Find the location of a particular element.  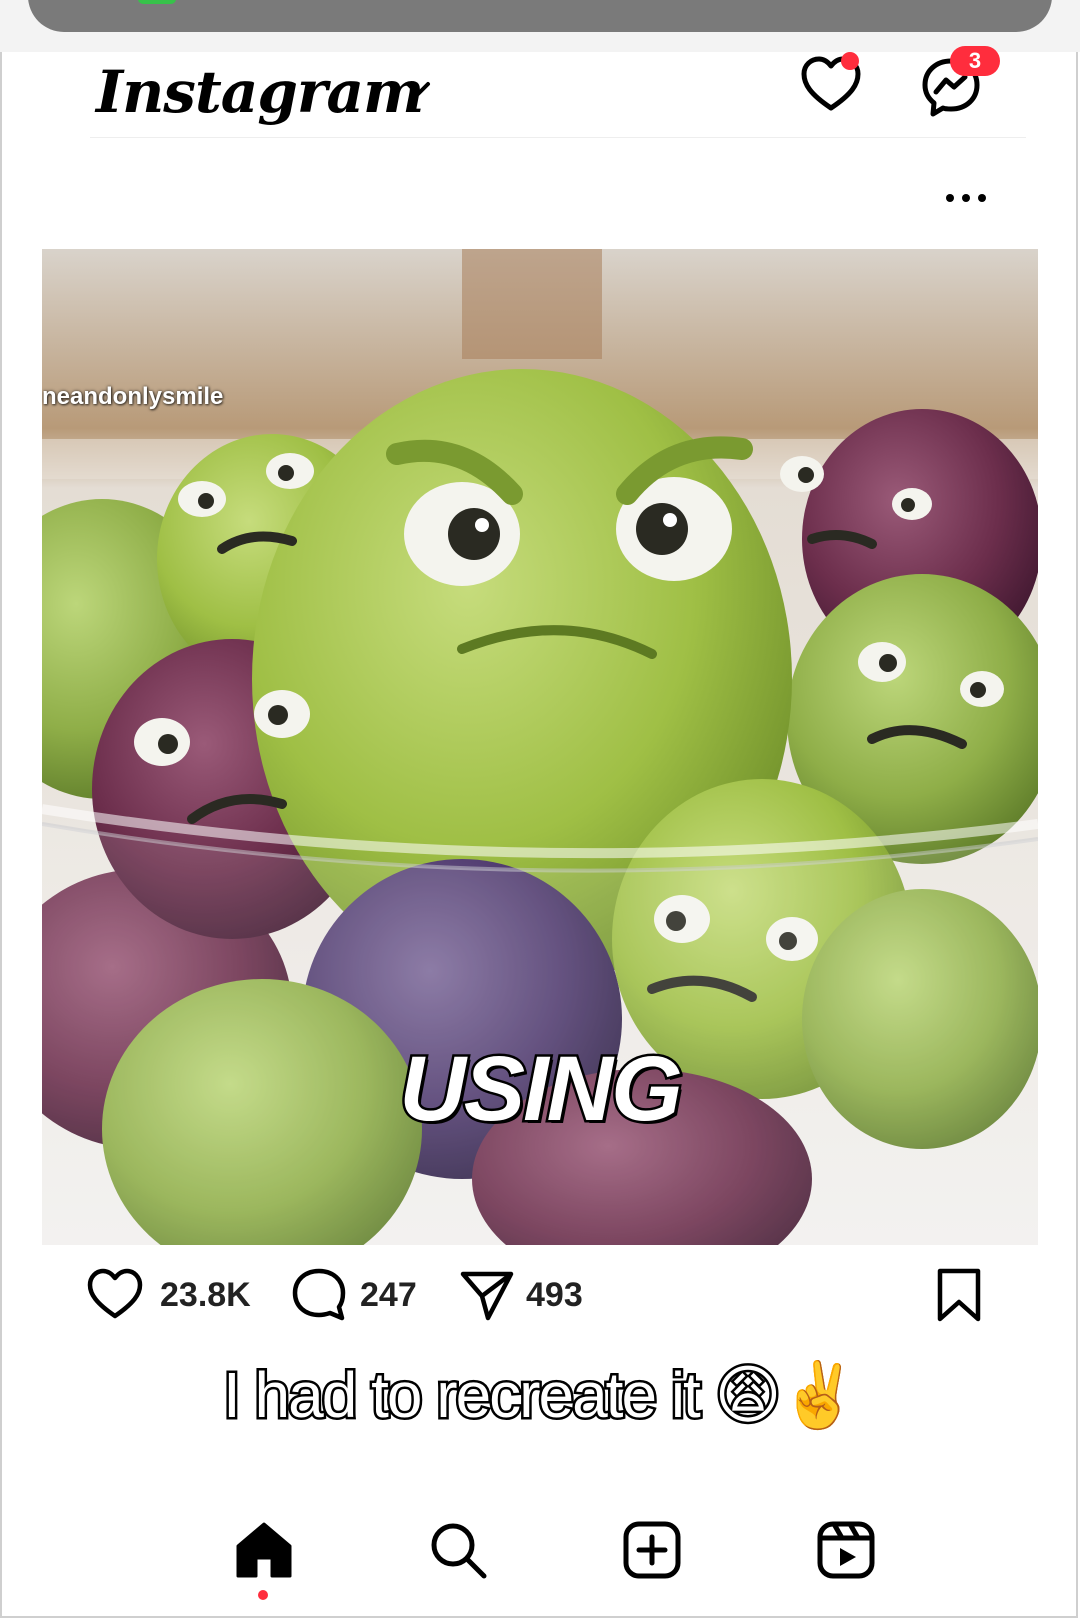

reels-icon is located at coordinates (846, 1550).